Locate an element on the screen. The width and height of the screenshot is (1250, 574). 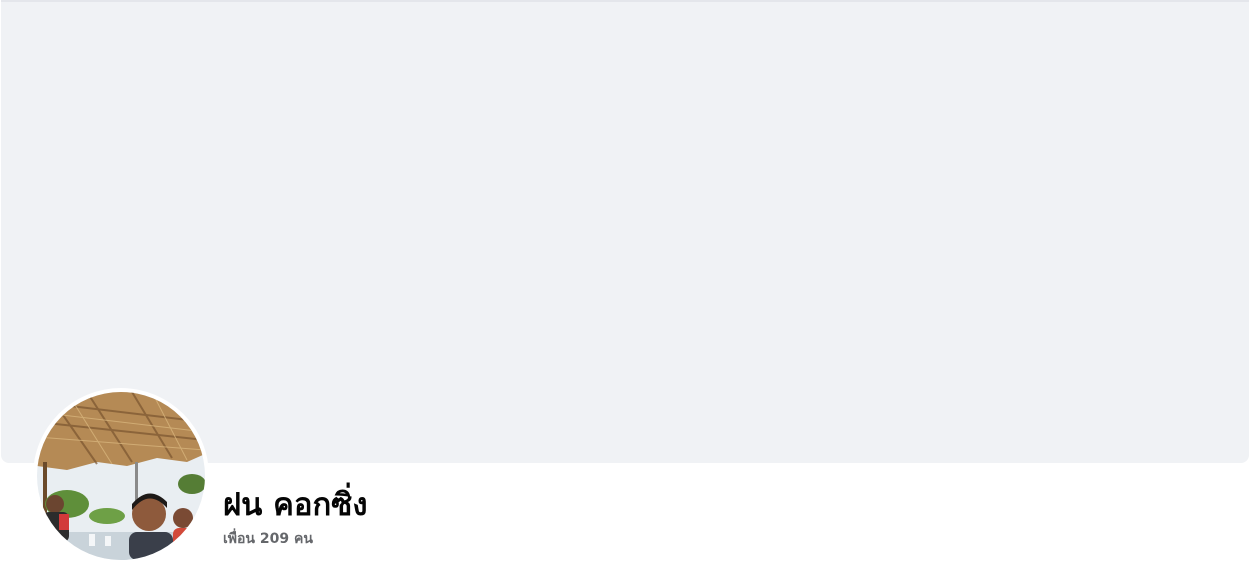
friends-count-link: เพื่อน 209 คน is located at coordinates (268, 539).